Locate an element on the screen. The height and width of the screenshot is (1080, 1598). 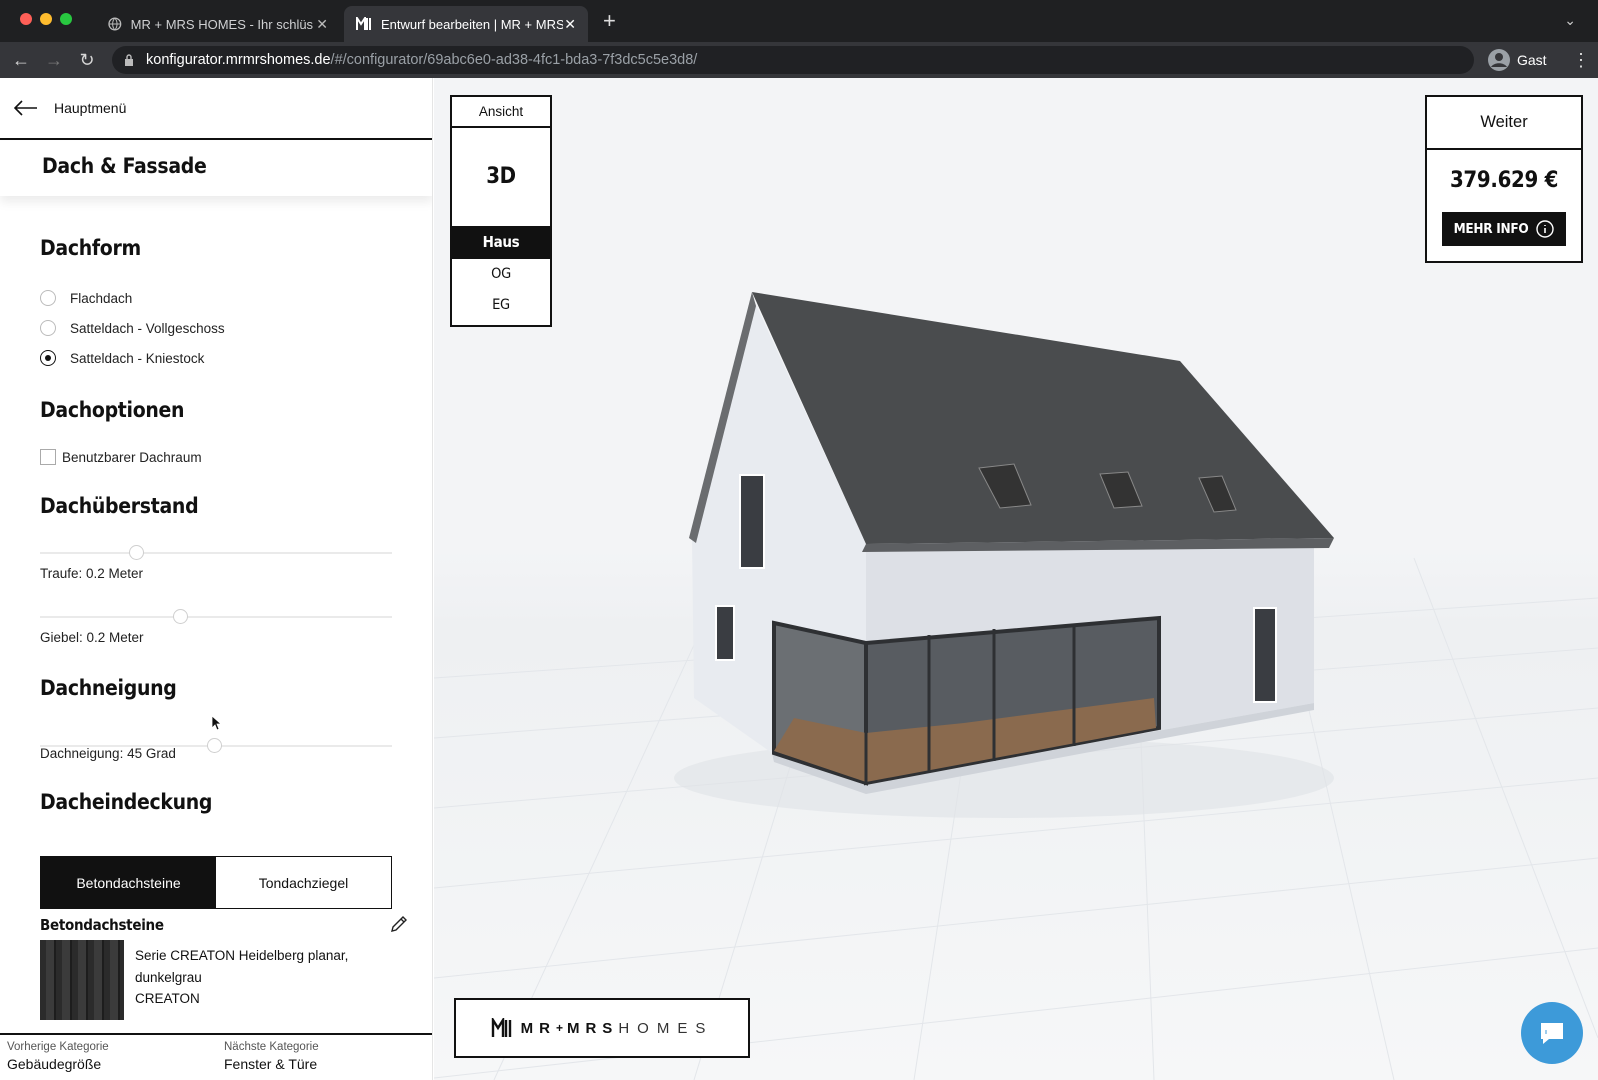
radio-satteldach-kniestock: Satteldach - Kniestock is located at coordinates (122, 358).